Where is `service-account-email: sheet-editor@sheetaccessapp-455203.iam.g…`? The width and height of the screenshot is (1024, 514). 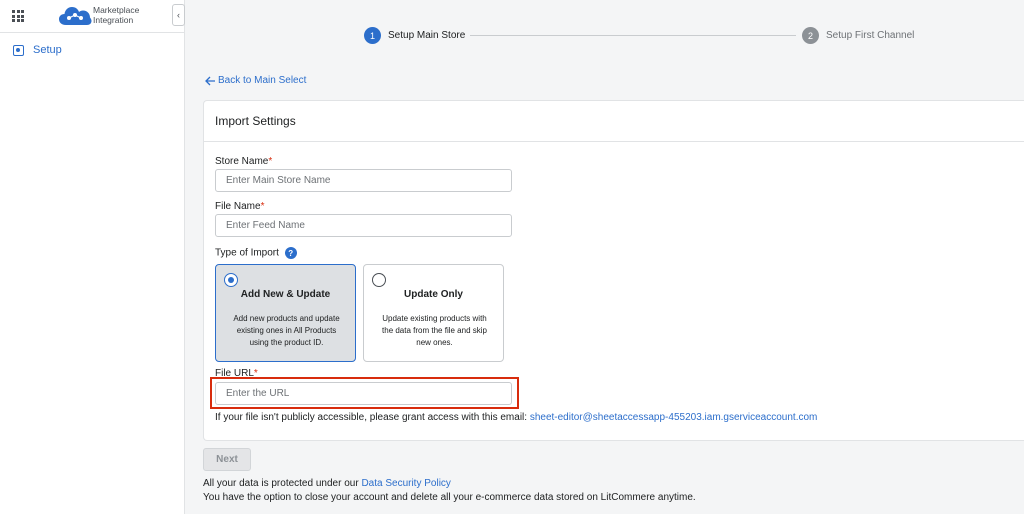
service-account-email: sheet-editor@sheetaccessapp-455203.iam.g… is located at coordinates (674, 417).